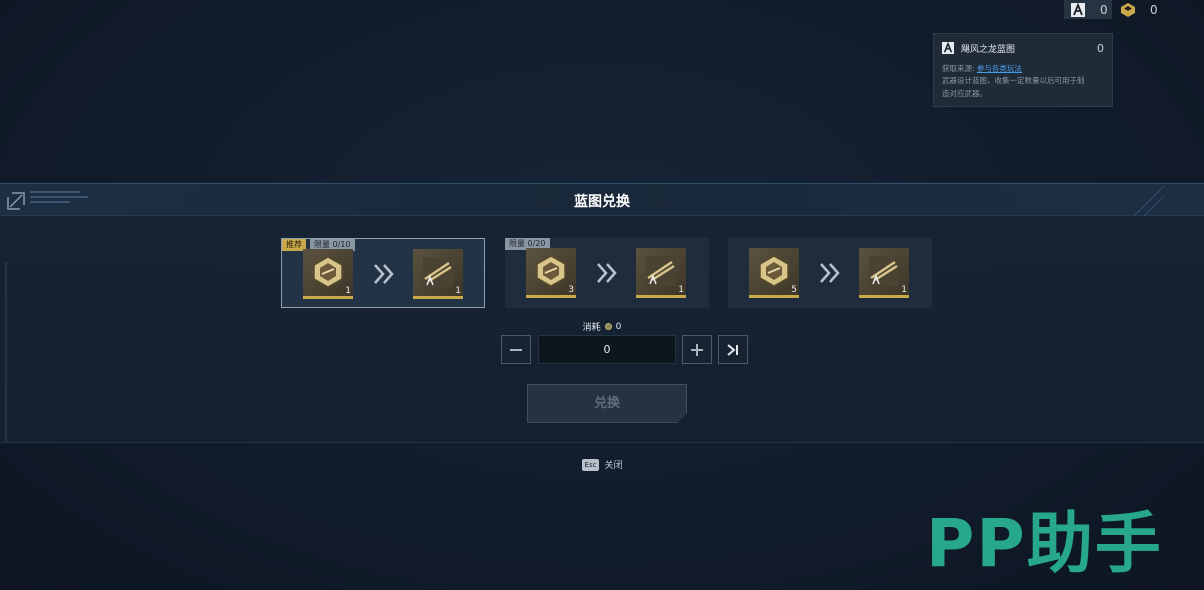  Describe the element at coordinates (6, 352) in the screenshot. I see `side-decoration` at that location.